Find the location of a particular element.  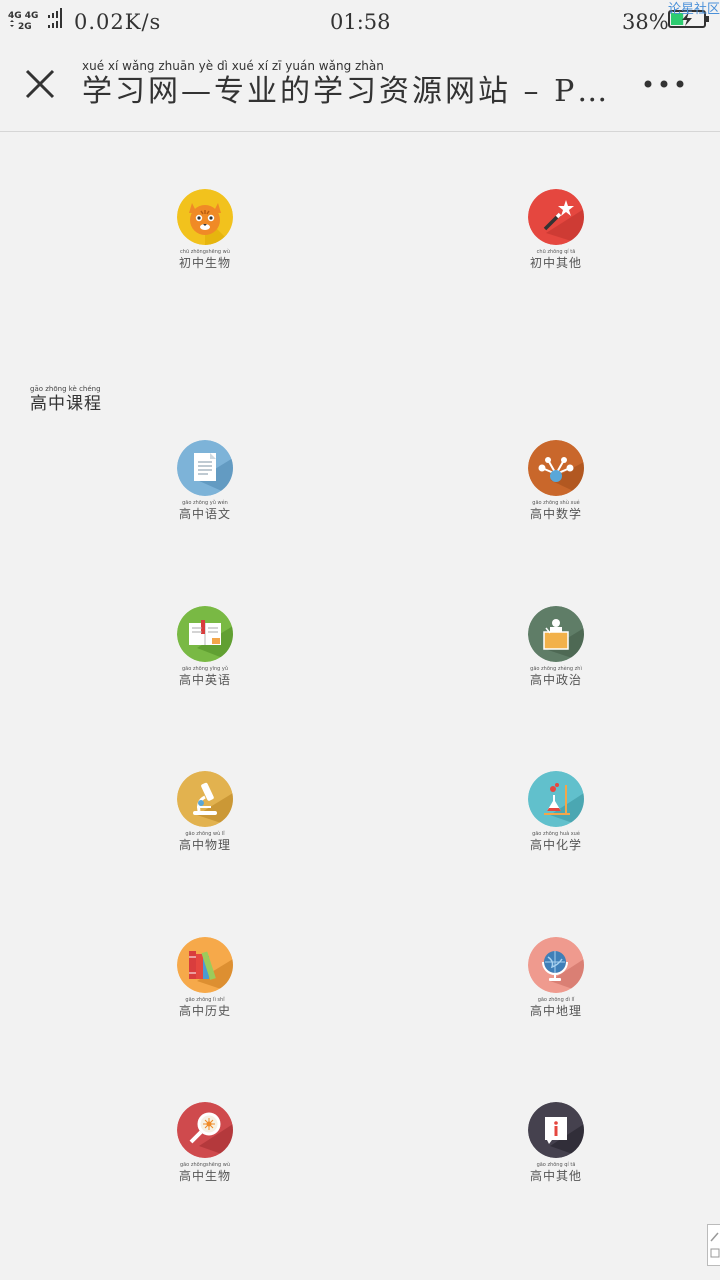

microscope-icon is located at coordinates (205, 799).